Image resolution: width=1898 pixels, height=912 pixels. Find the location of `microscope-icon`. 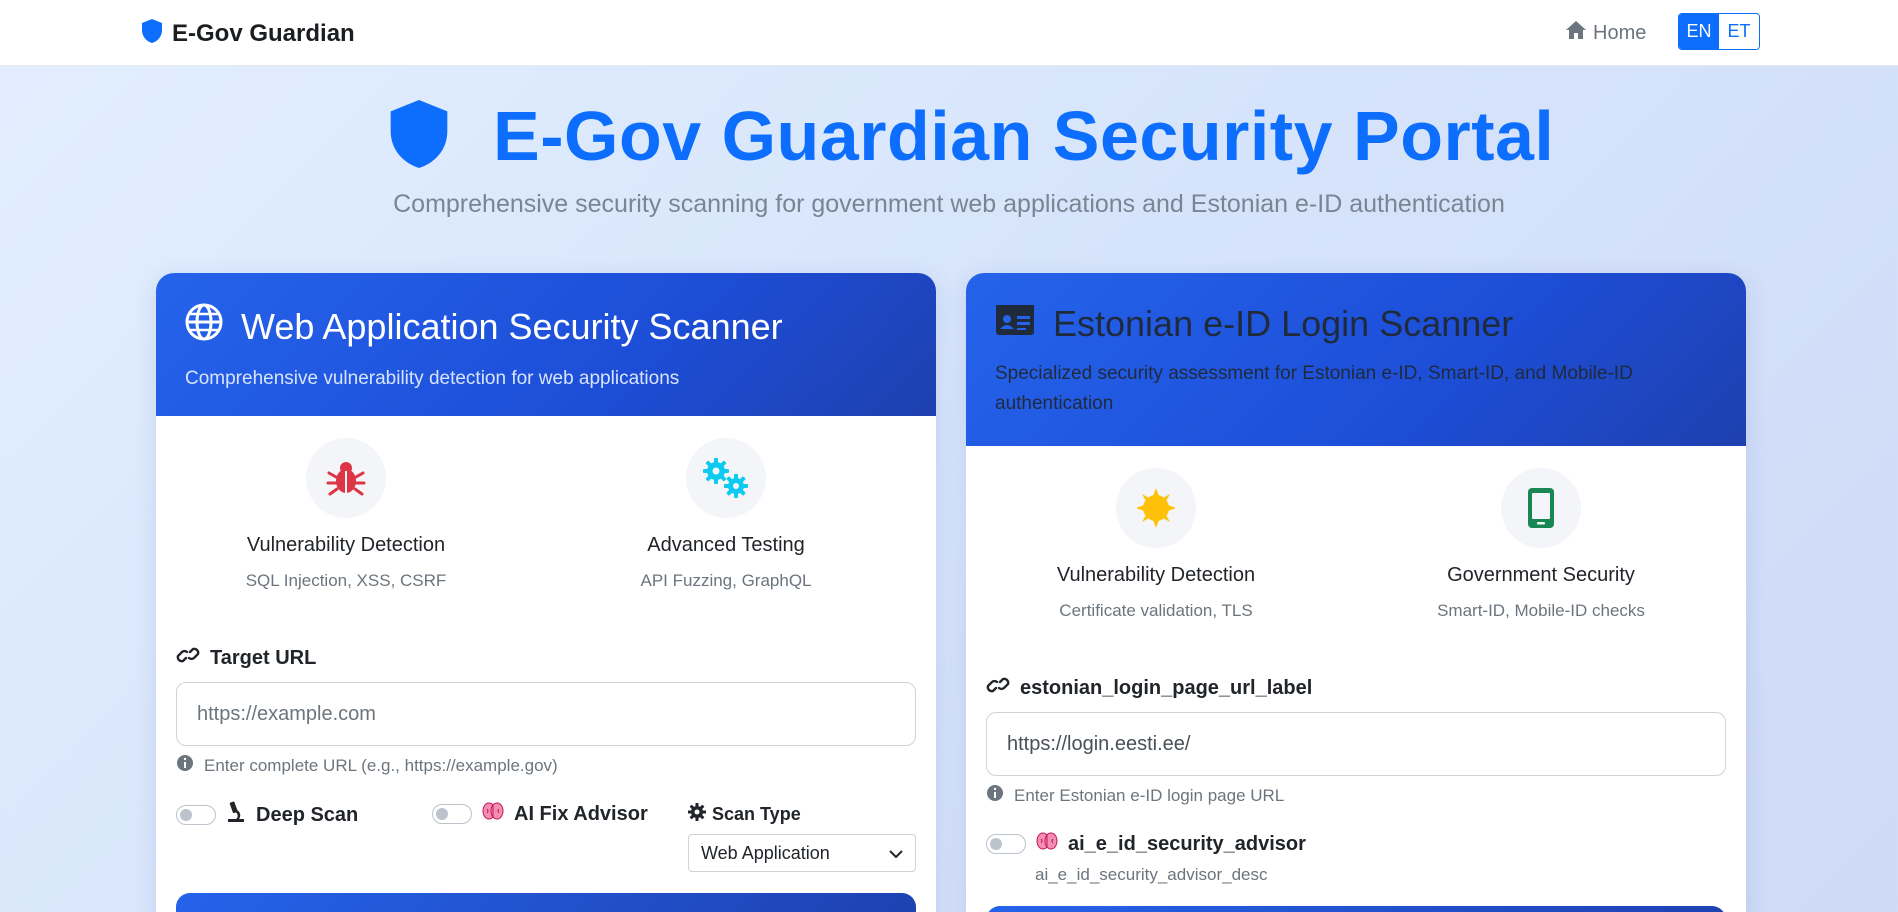

microscope-icon is located at coordinates (236, 815).